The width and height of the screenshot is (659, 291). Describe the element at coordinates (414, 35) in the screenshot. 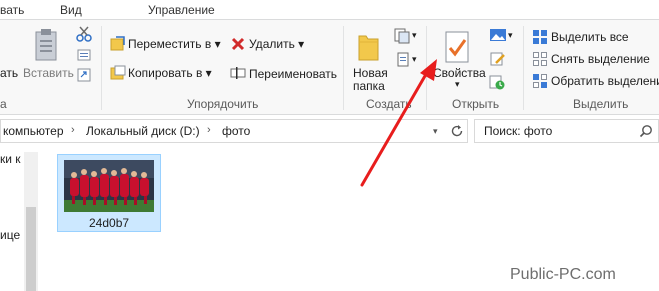

I see `new-item-dropdown-icon: ▾` at that location.